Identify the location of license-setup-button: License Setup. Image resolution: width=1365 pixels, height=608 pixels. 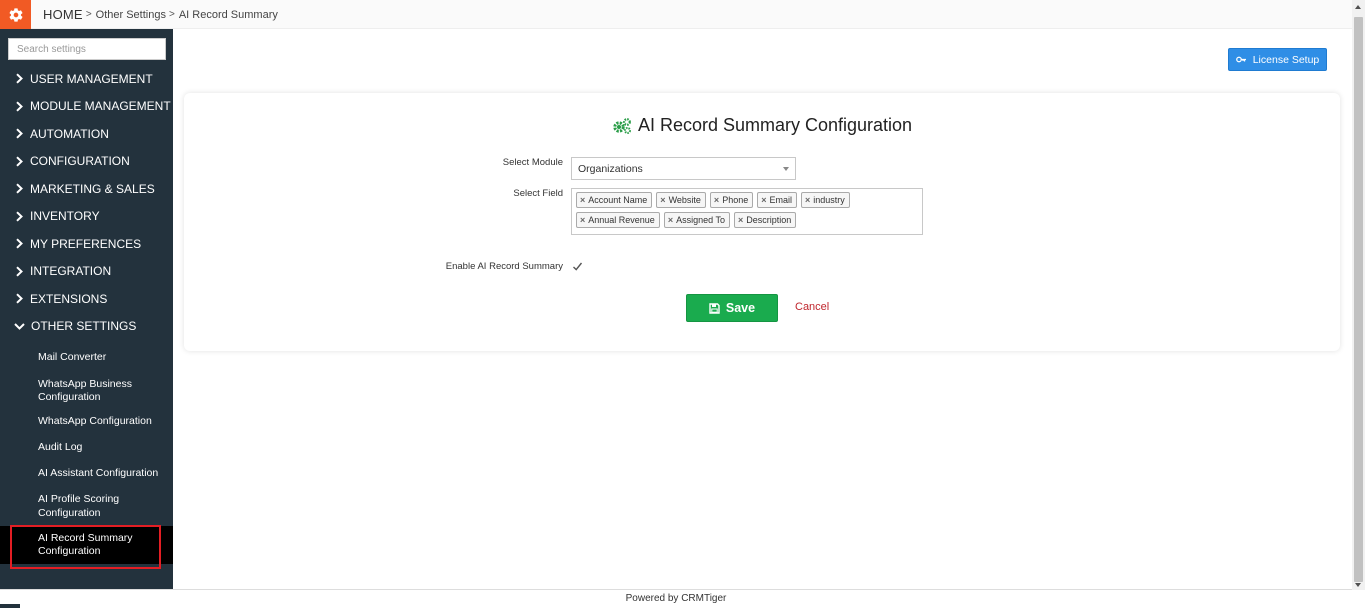
(1277, 59).